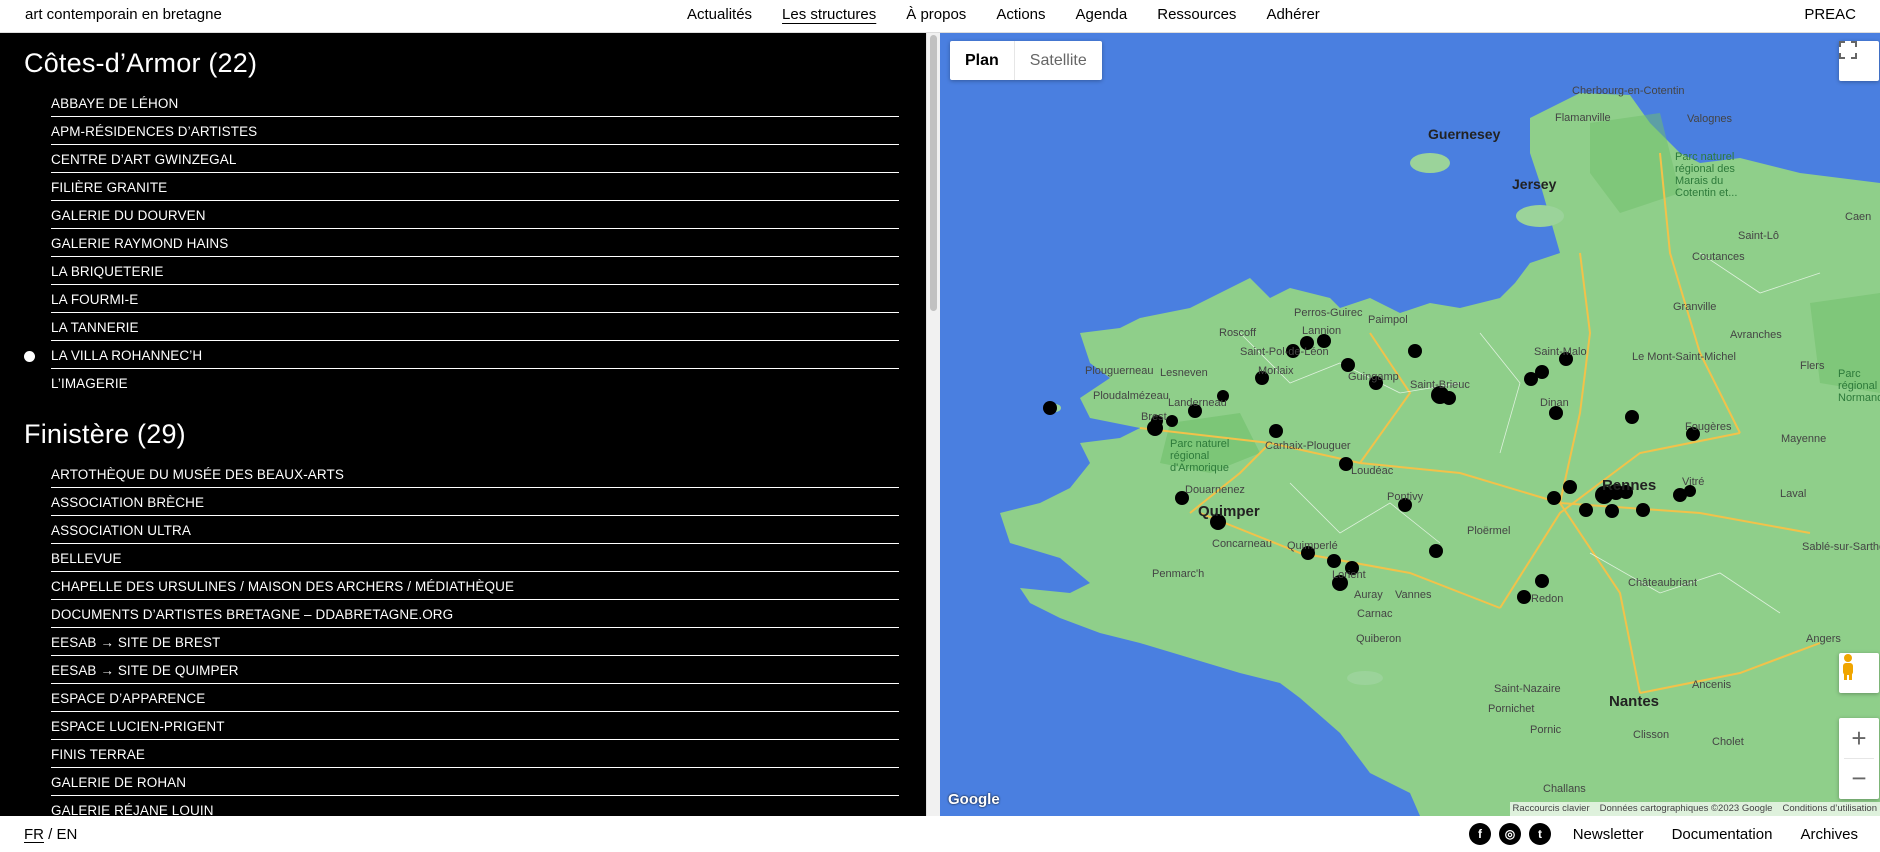 The height and width of the screenshot is (852, 1880). What do you see at coordinates (475, 383) in the screenshot?
I see `list-item: L’Imagerie` at bounding box center [475, 383].